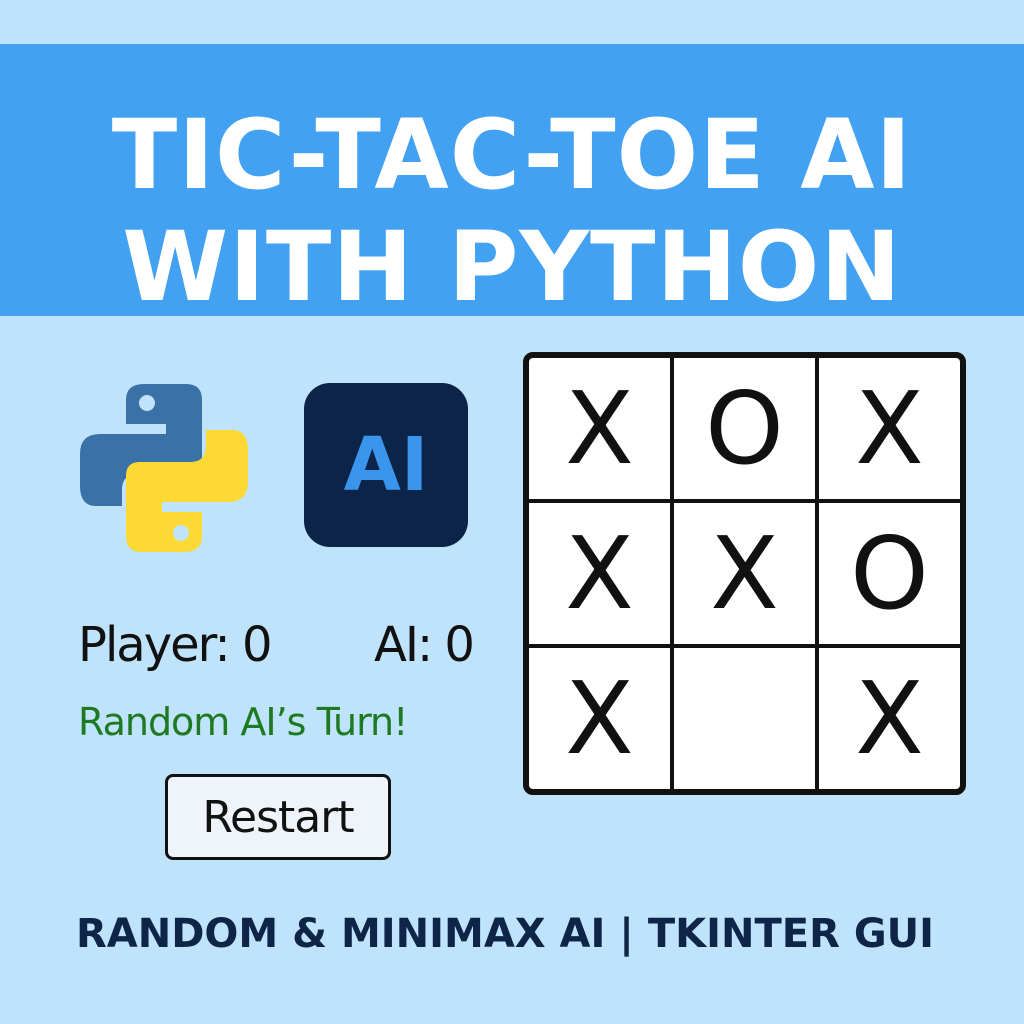 The height and width of the screenshot is (1024, 1024). I want to click on board-cell-9: X, so click(889, 718).